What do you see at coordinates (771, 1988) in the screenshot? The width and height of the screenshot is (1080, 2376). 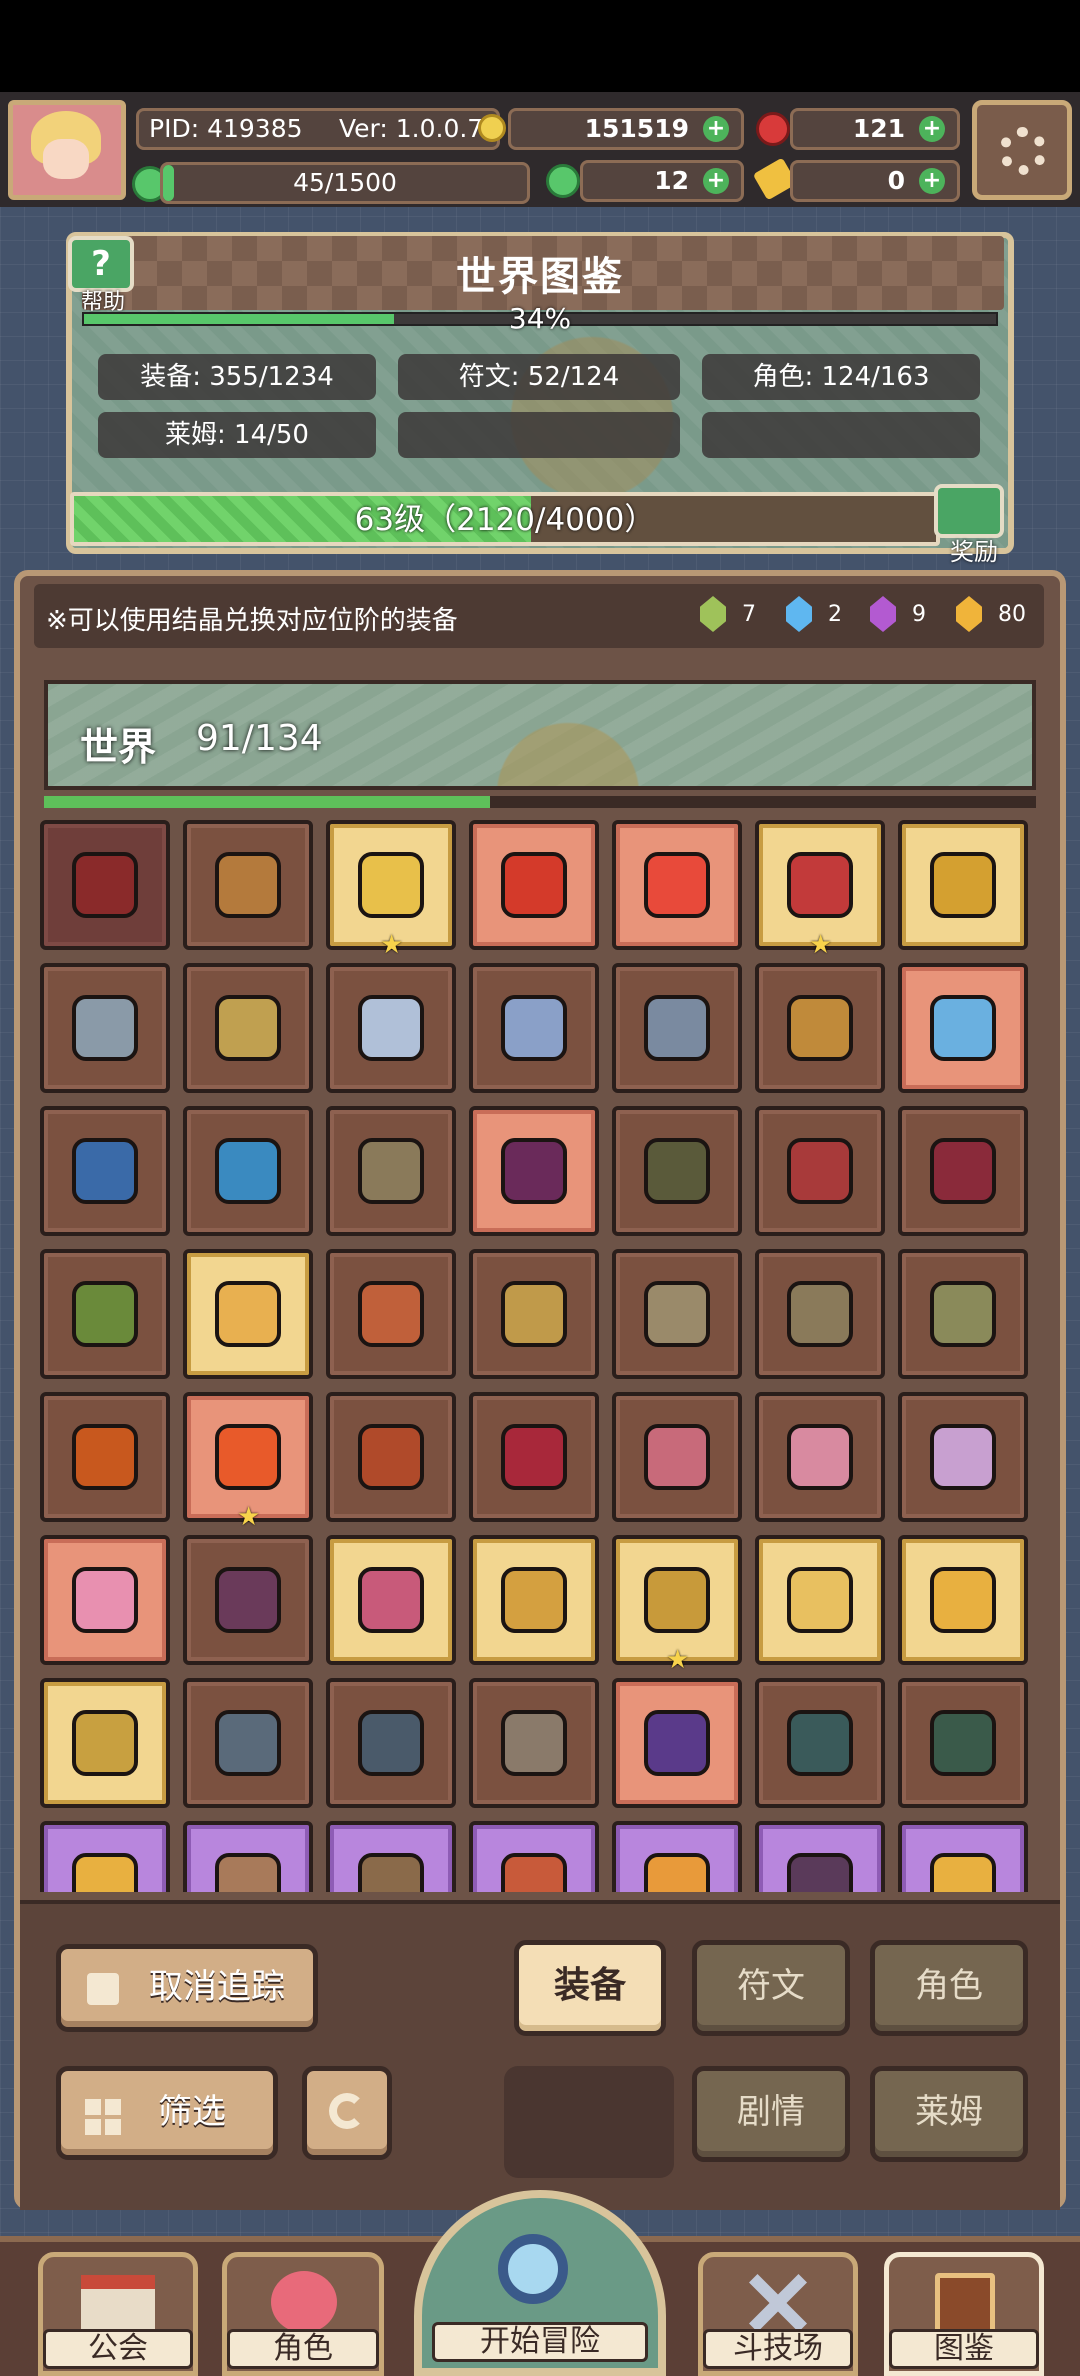 I see `tab-rune: 符文` at bounding box center [771, 1988].